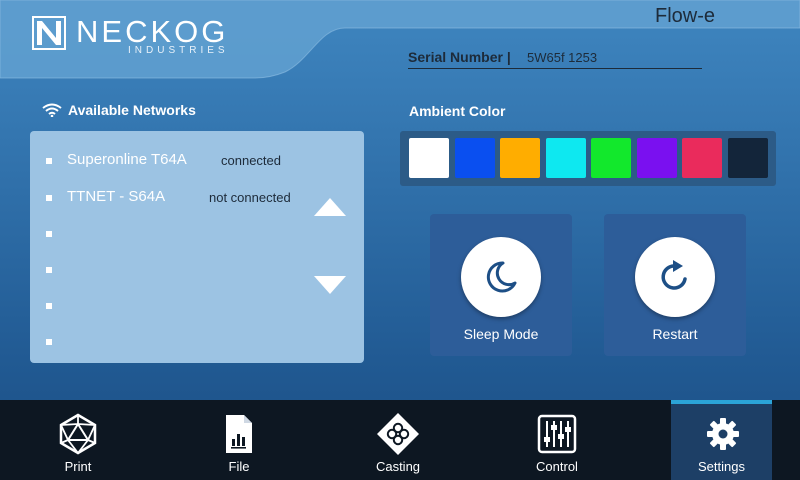  Describe the element at coordinates (170, 198) in the screenshot. I see `network-item: TTNET - S64A not connected` at that location.